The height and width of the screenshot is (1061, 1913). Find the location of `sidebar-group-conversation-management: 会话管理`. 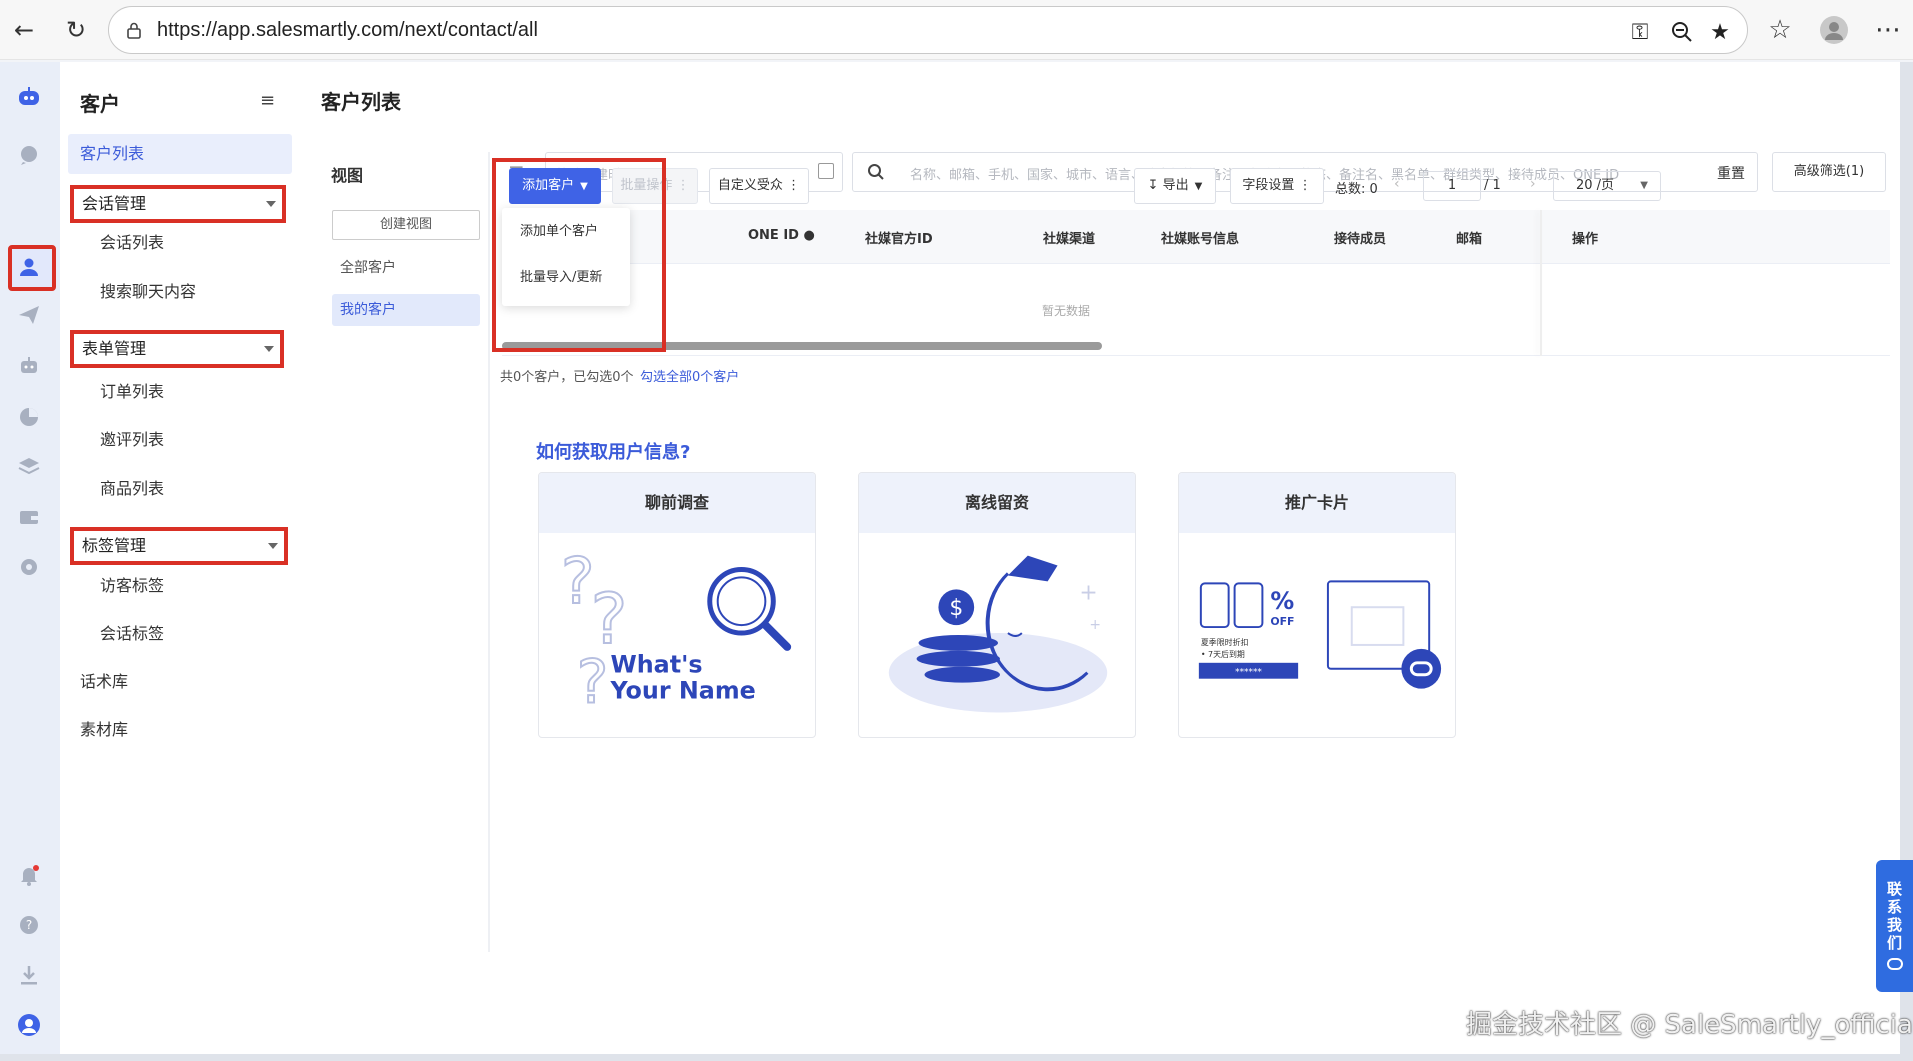

sidebar-group-conversation-management: 会话管理 is located at coordinates (178, 204).